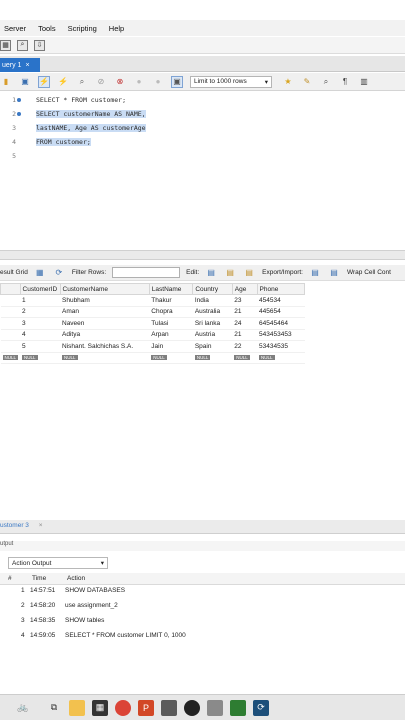  What do you see at coordinates (158, 82) in the screenshot?
I see `rollback-icon: ●` at bounding box center [158, 82].